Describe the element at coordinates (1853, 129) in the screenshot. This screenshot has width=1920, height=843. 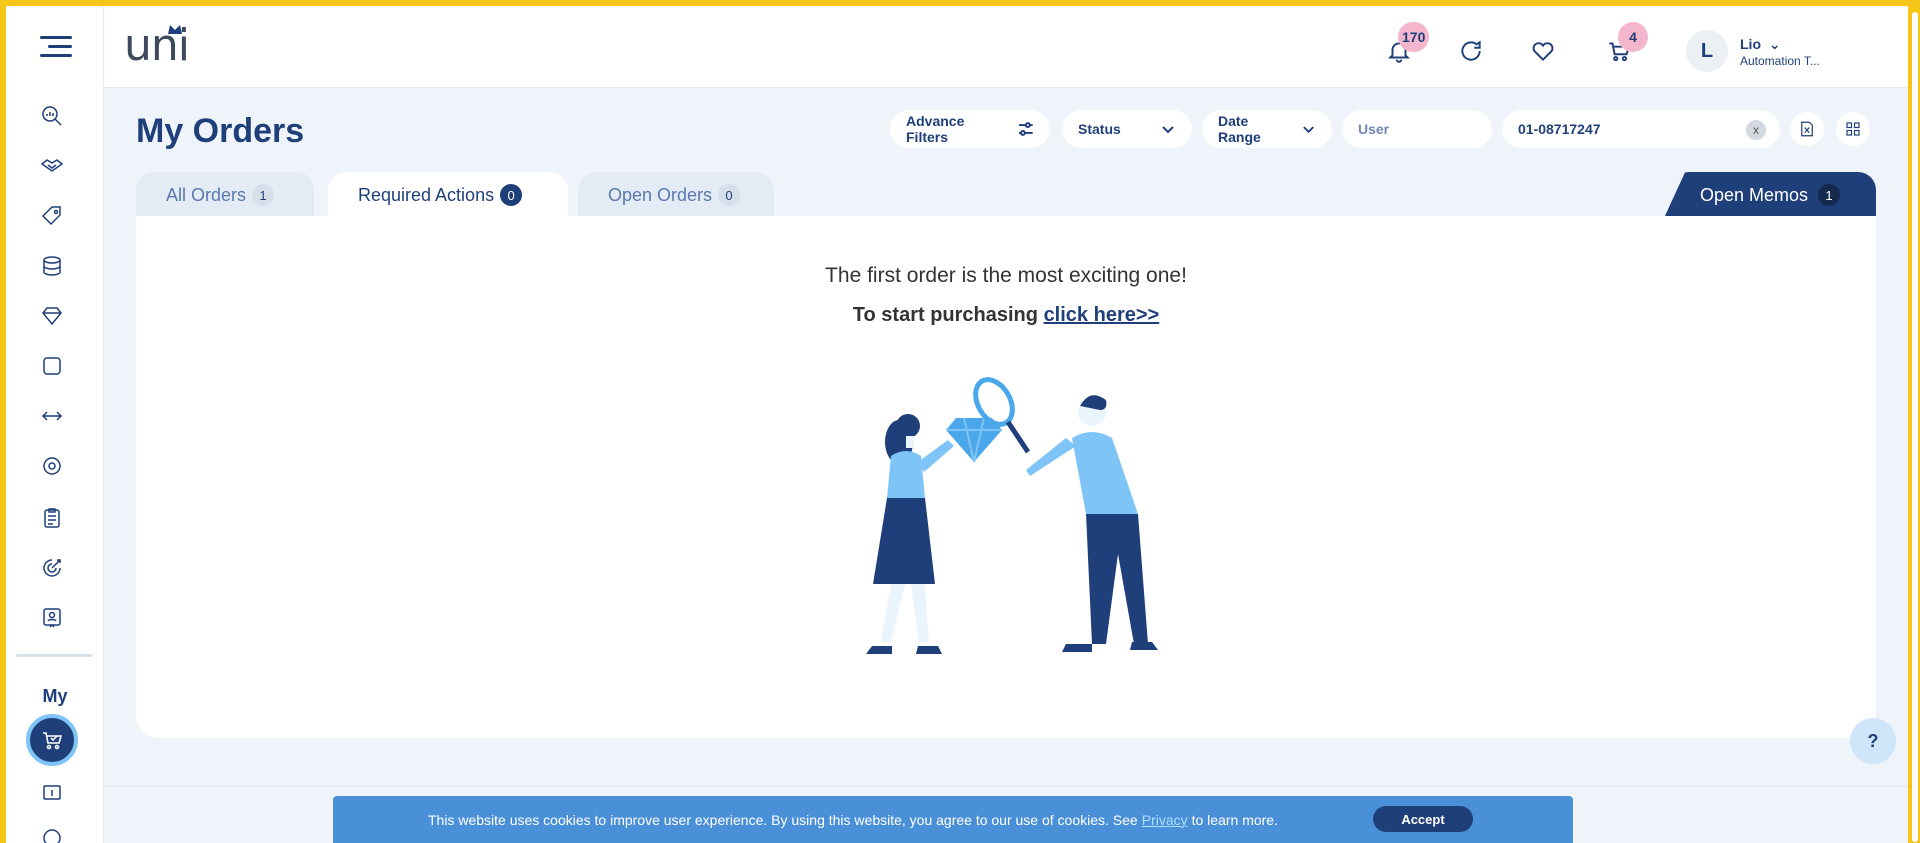
I see `grid-view-icon` at that location.